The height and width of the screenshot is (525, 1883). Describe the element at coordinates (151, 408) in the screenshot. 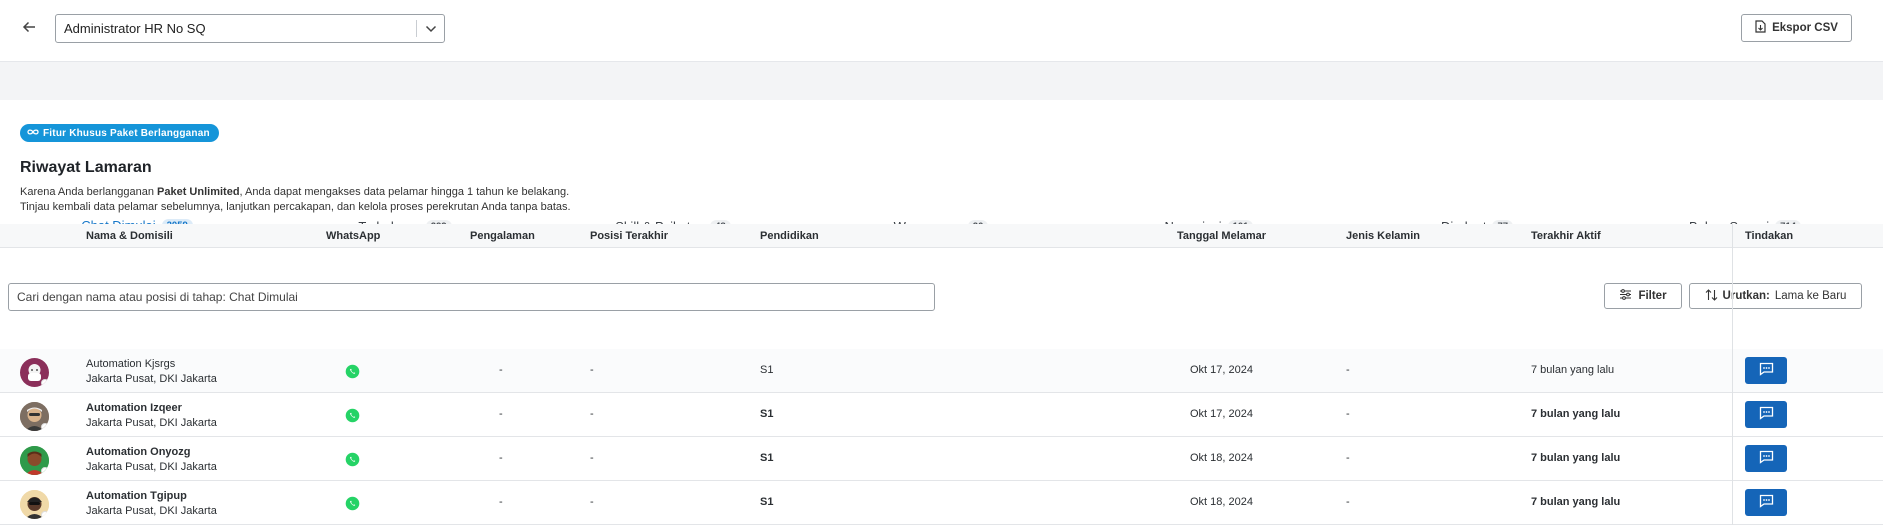

I see `applicant-name: Automation Izqeer` at that location.